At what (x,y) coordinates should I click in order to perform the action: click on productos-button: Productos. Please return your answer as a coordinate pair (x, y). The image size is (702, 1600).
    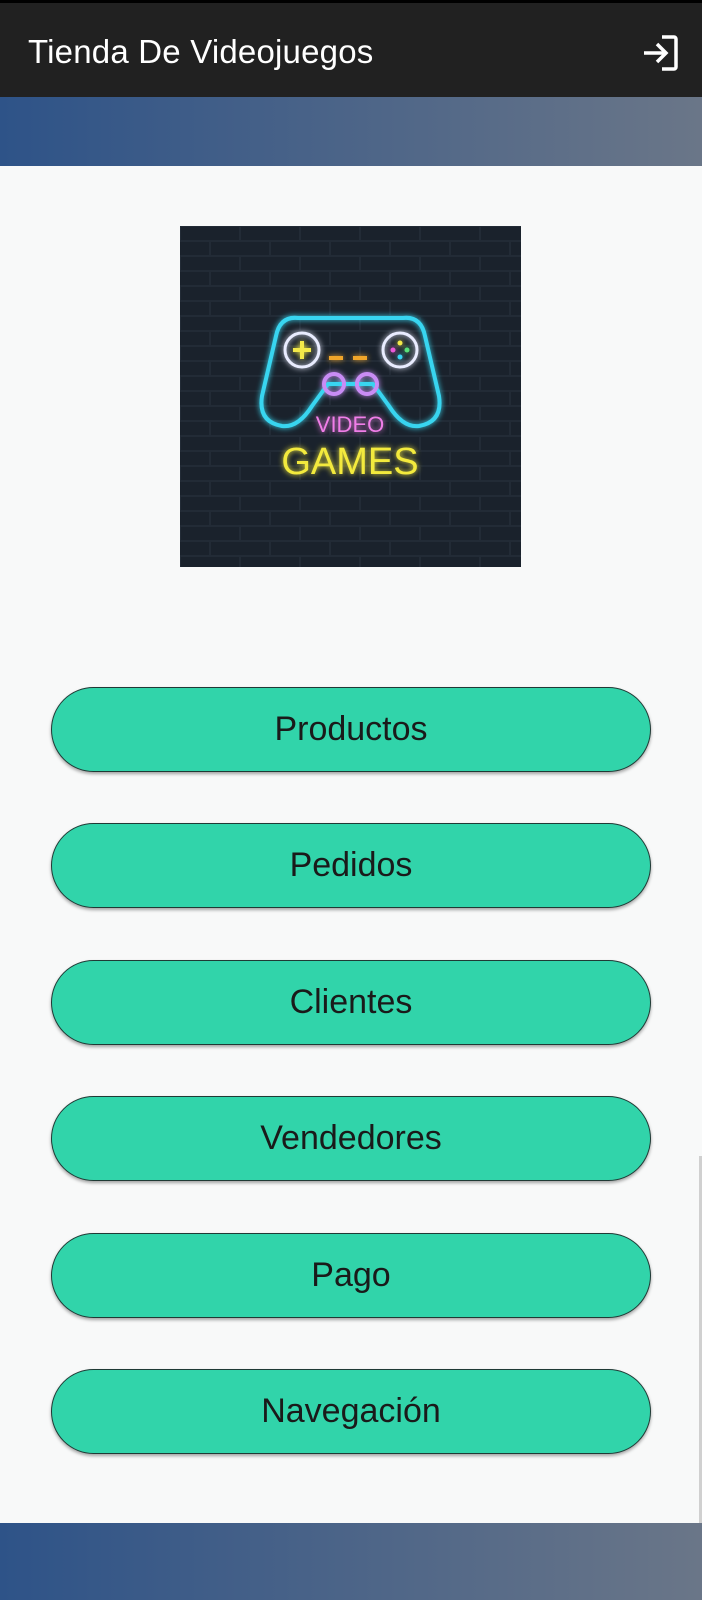
    Looking at the image, I should click on (351, 729).